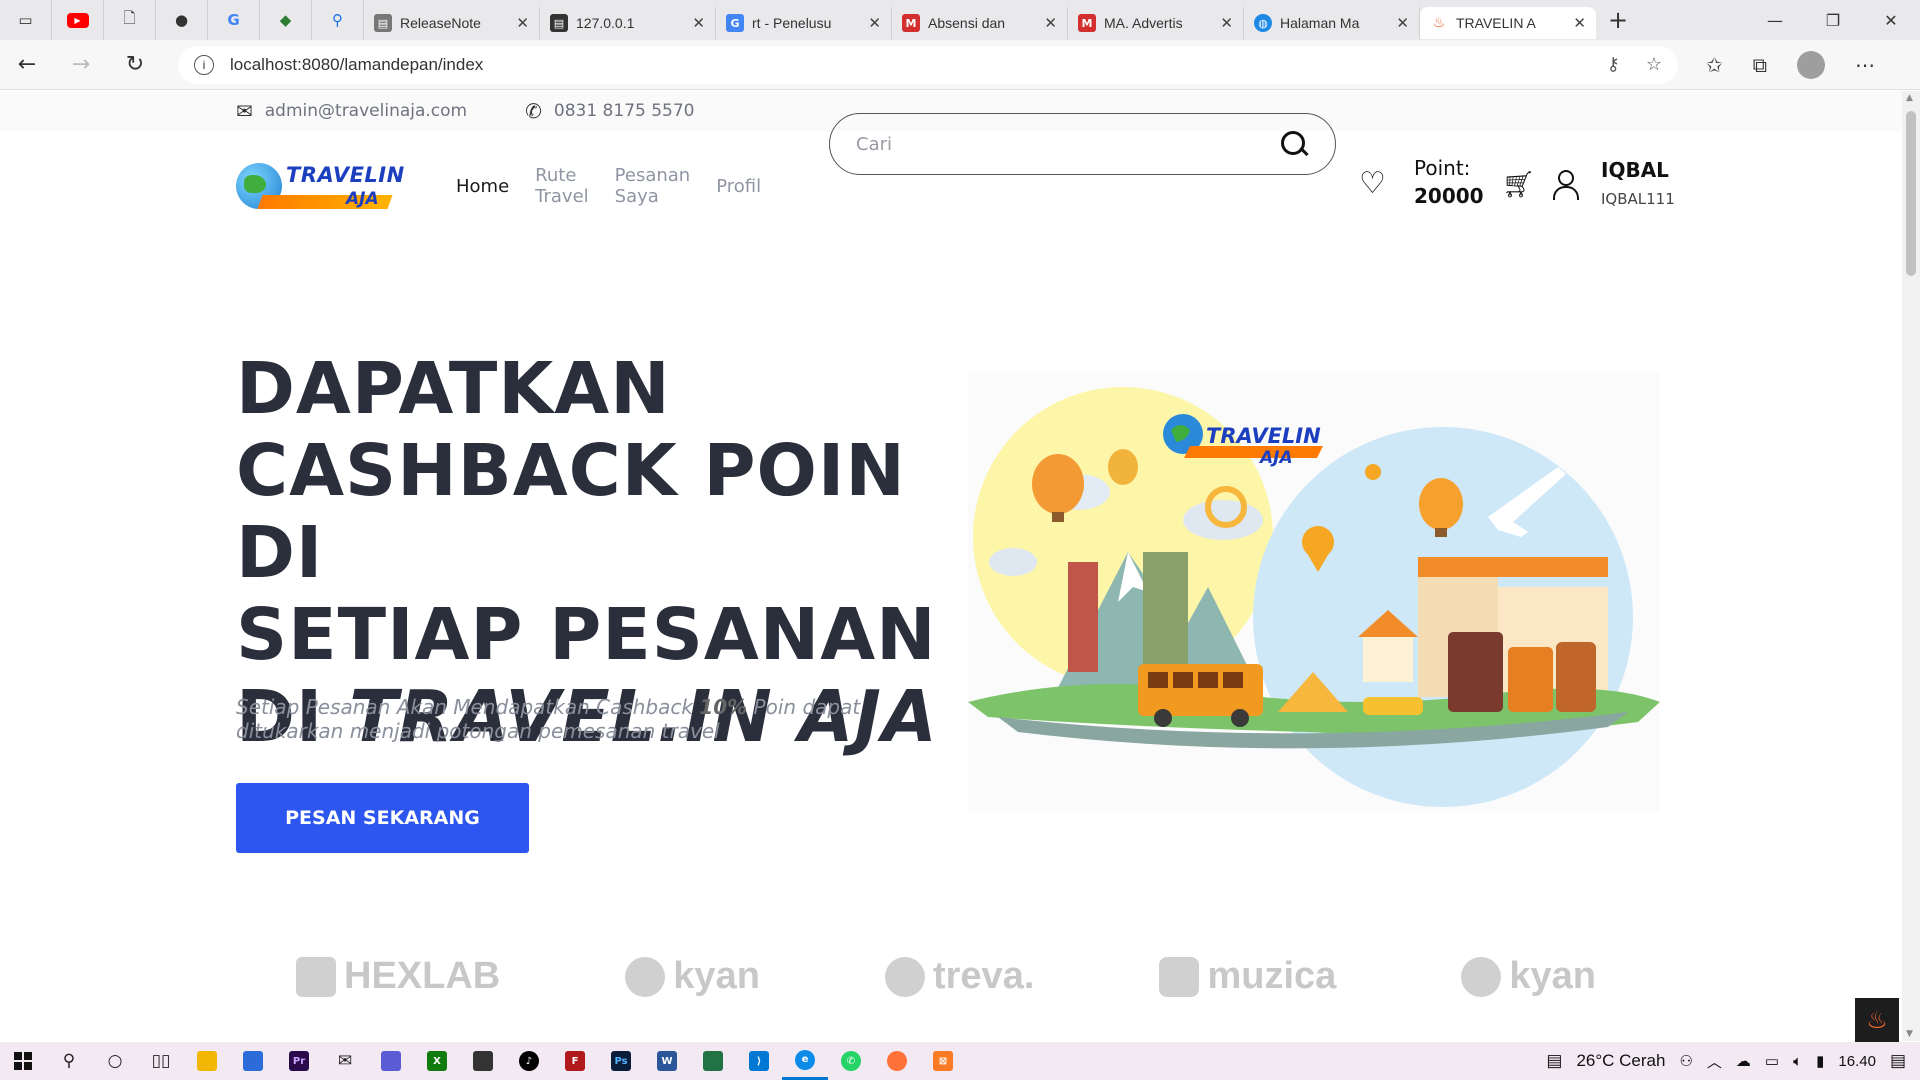  I want to click on xampp-icon: ⊠, so click(943, 1061).